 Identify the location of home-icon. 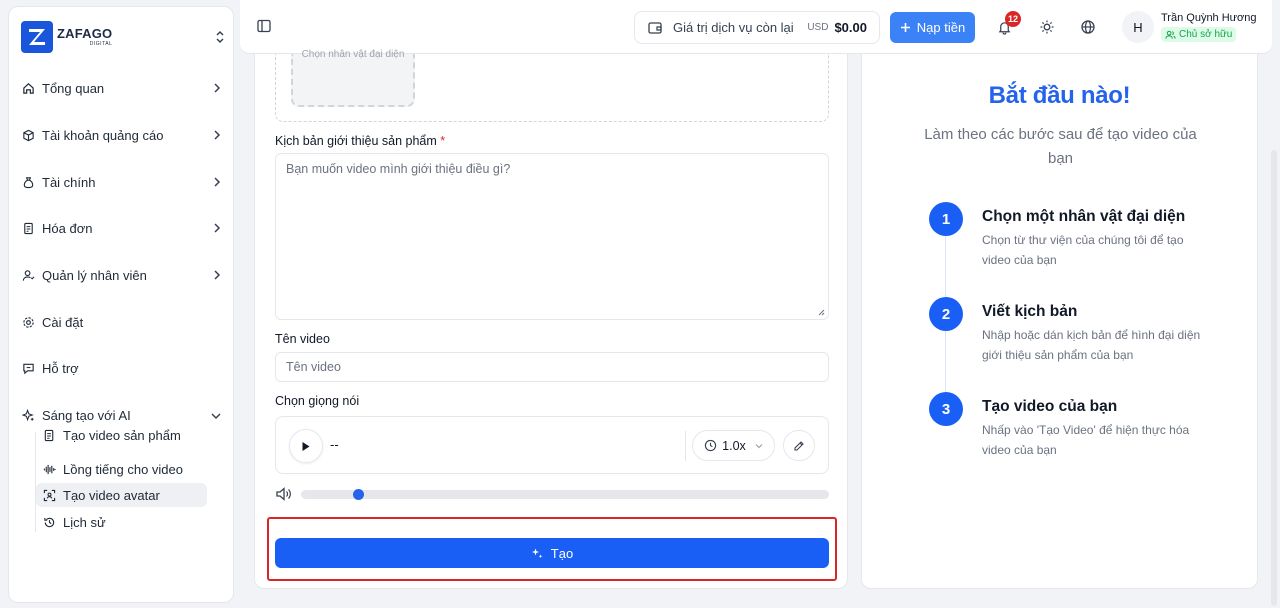
(28, 88).